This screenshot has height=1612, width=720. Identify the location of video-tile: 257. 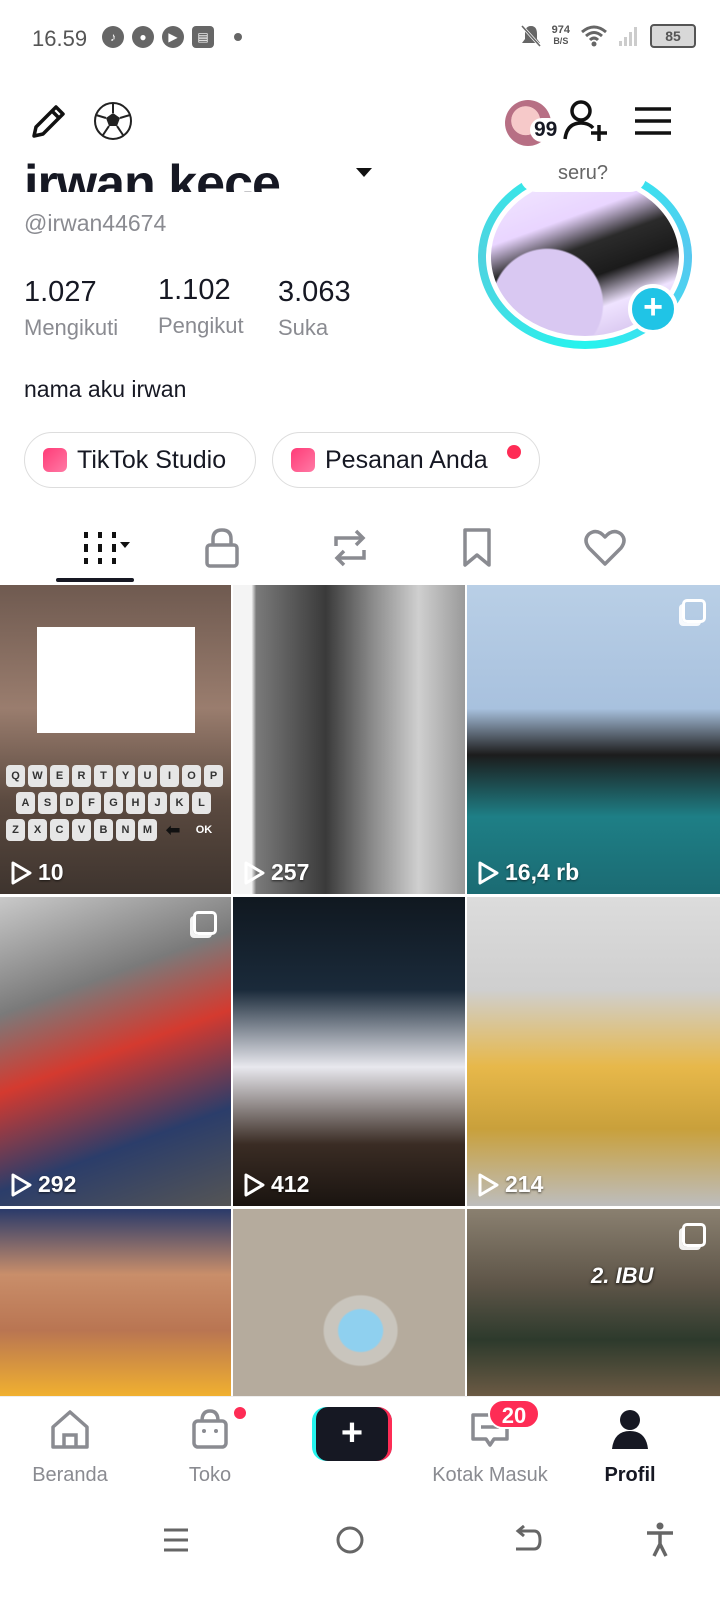
(349, 739).